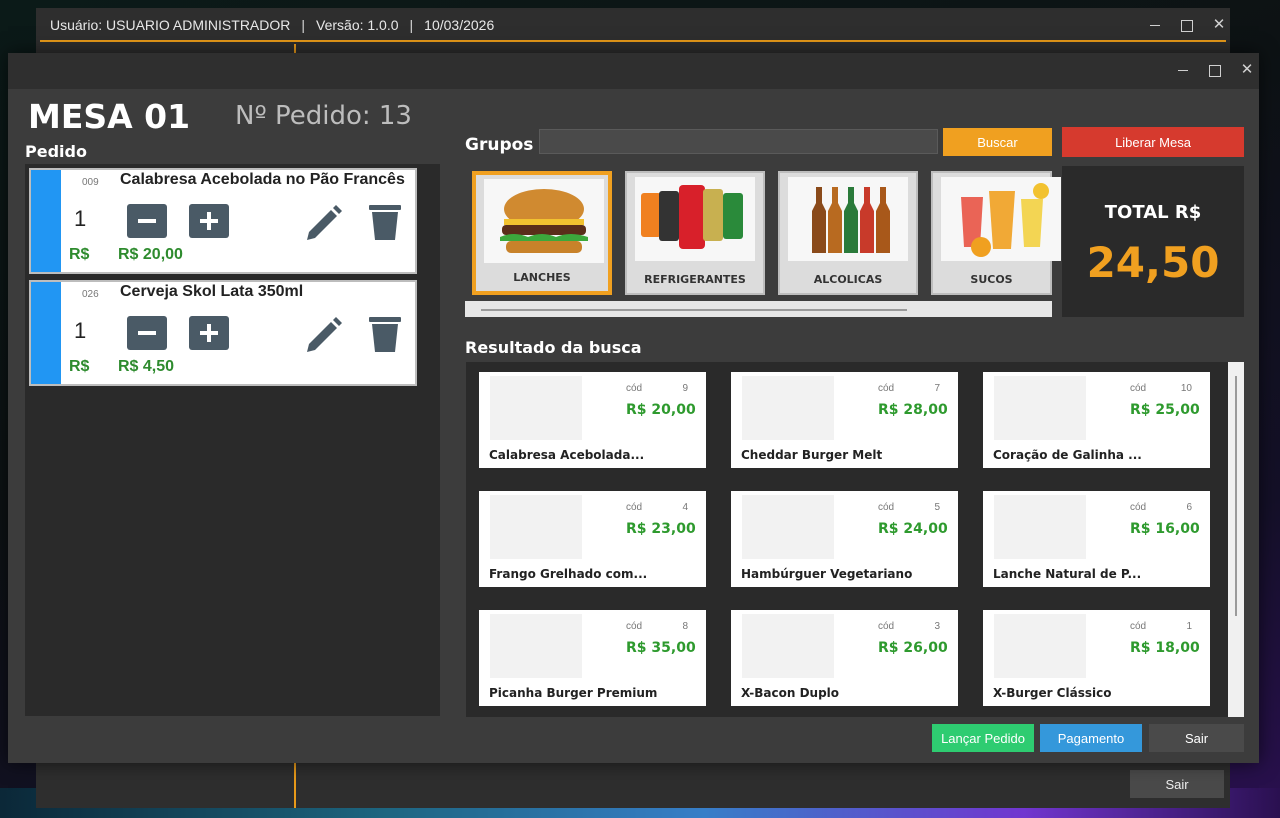  I want to click on lancar-pedido-button: Lançar Pedido, so click(983, 738).